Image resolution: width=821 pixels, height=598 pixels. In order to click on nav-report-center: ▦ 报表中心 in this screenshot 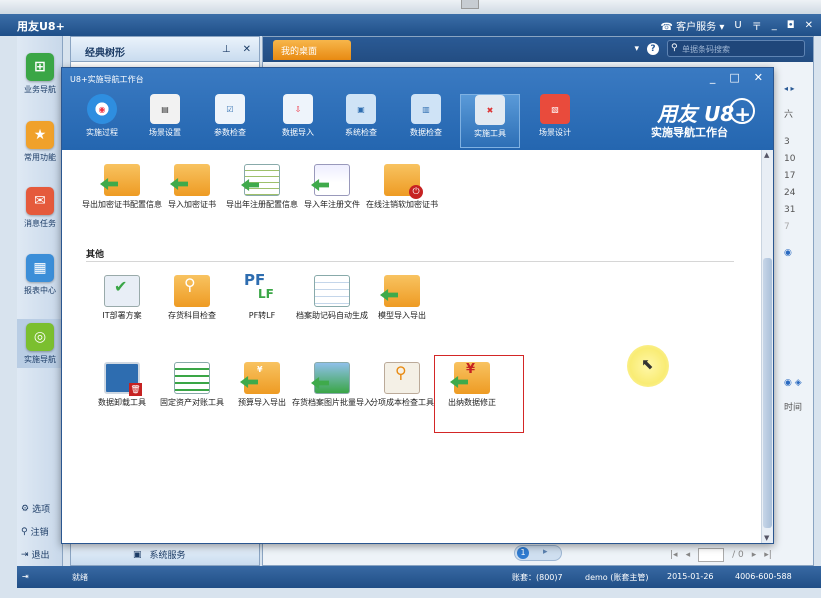, I will do `click(40, 275)`.